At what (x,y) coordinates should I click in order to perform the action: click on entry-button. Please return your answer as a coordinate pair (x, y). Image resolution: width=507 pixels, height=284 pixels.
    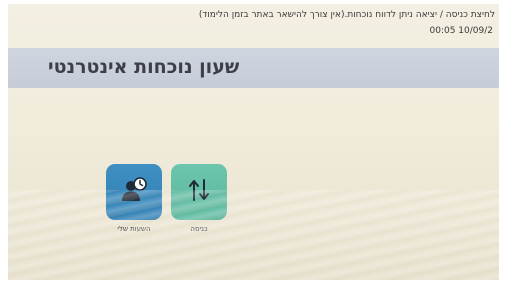
    Looking at the image, I should click on (199, 192).